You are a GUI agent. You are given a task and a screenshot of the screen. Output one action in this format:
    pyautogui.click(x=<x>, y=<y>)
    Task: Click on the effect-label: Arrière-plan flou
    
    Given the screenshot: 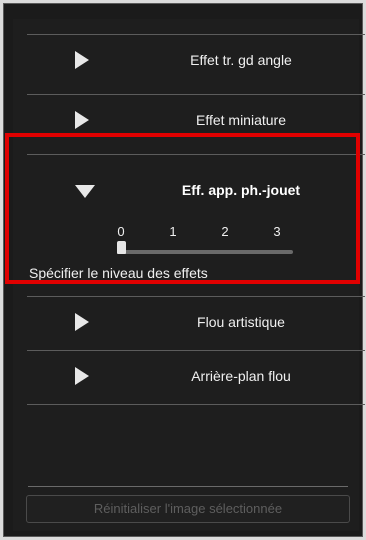 What is the action you would take?
    pyautogui.click(x=241, y=376)
    